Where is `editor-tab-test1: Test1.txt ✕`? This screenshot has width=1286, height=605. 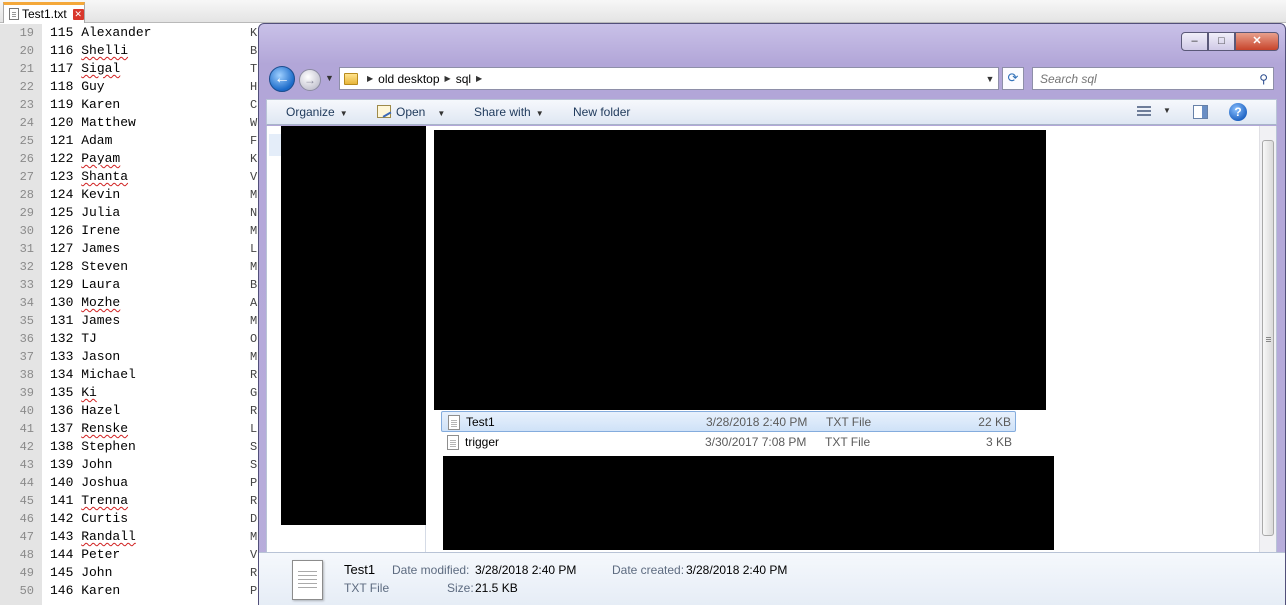 editor-tab-test1: Test1.txt ✕ is located at coordinates (44, 12).